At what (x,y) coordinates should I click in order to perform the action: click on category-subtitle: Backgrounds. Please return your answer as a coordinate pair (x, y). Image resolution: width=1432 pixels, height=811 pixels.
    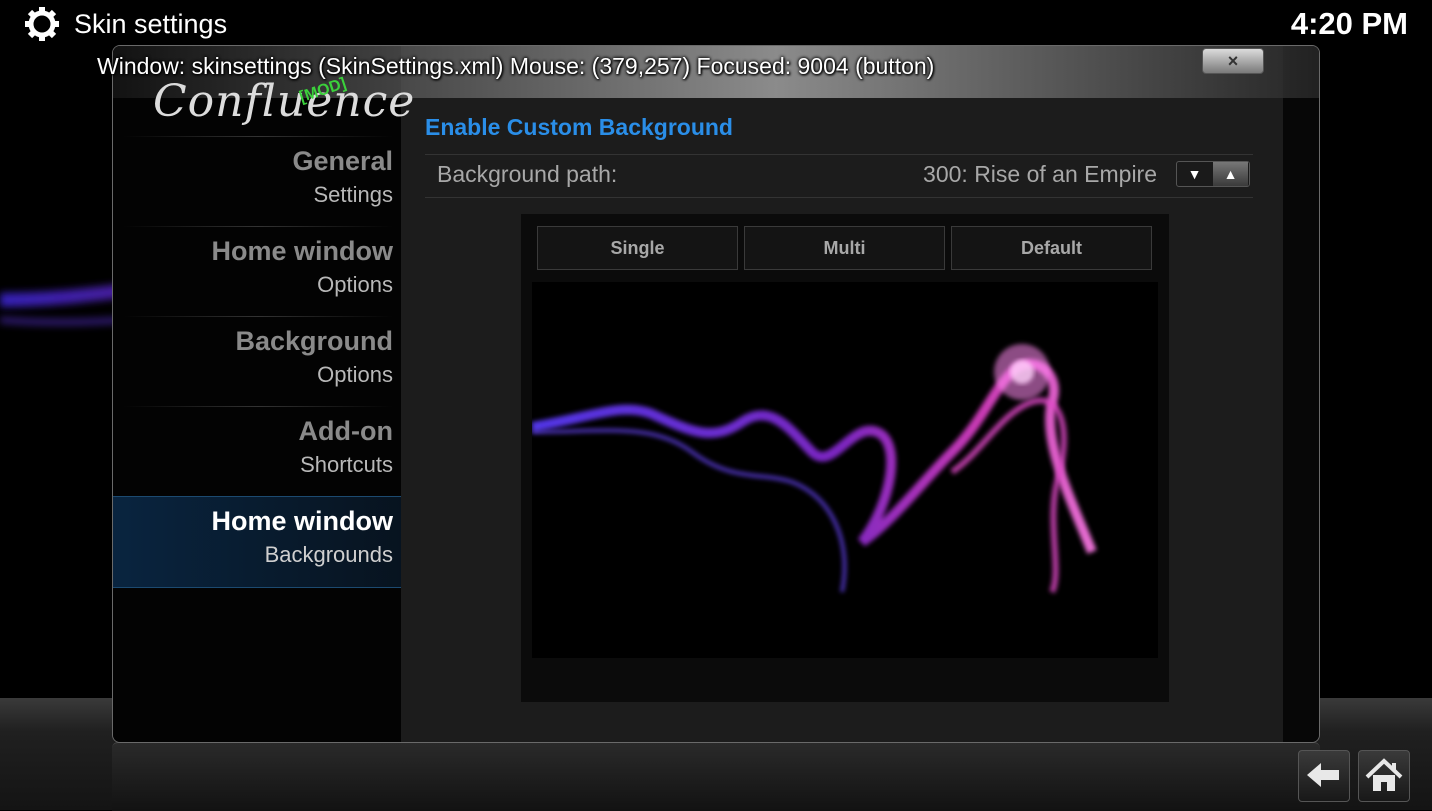
    Looking at the image, I should click on (328, 554).